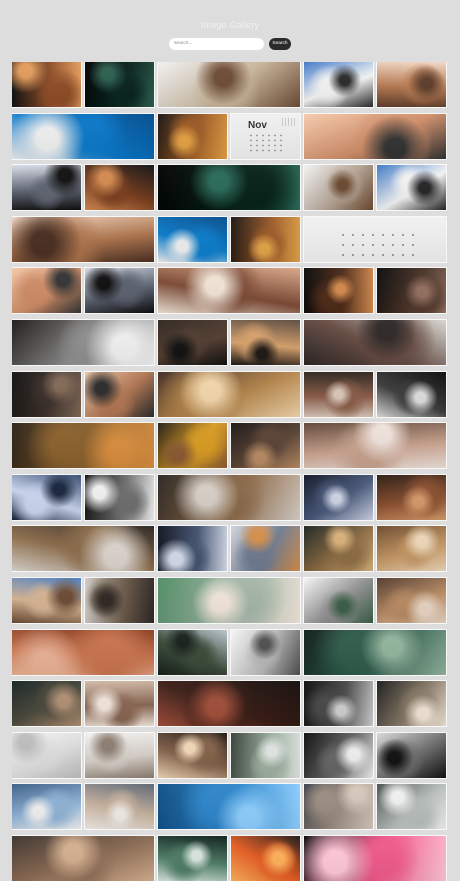  What do you see at coordinates (288, 121) in the screenshot?
I see `calendar-mini-grid` at bounding box center [288, 121].